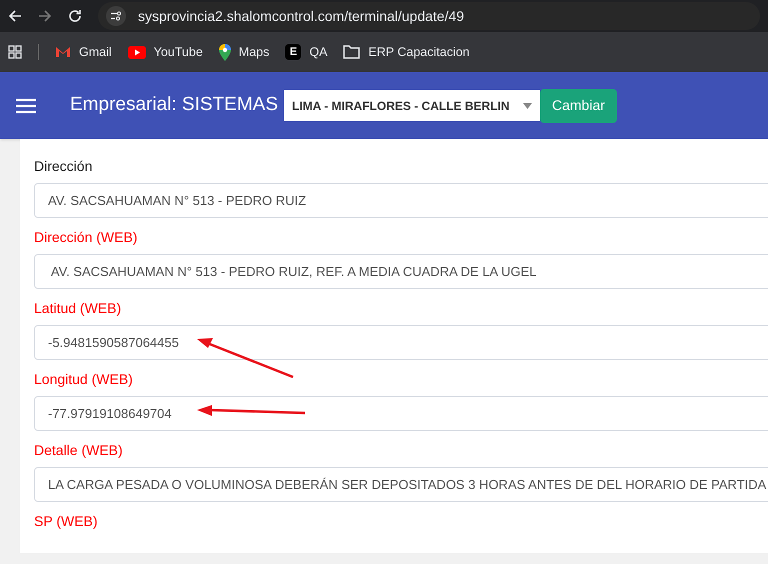  I want to click on map-pin-icon, so click(224, 52).